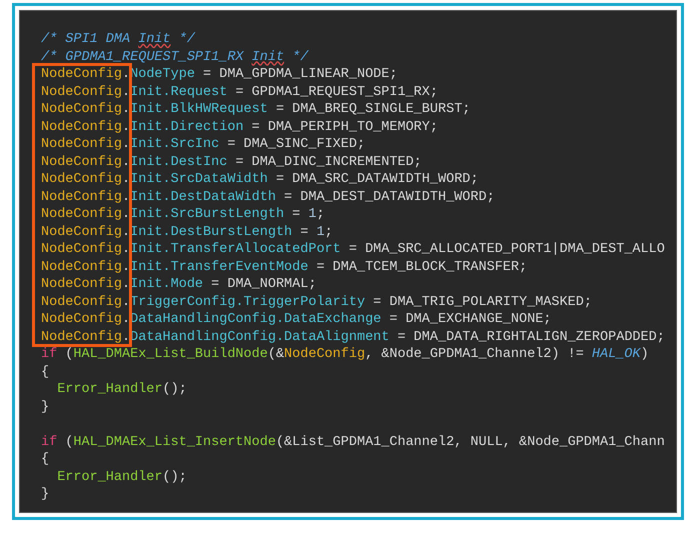  I want to click on code-line: NodeConfig.Init.TransferEventMode = DMA_TCEM_BLOCK_TRANSFER;, so click(284, 267).